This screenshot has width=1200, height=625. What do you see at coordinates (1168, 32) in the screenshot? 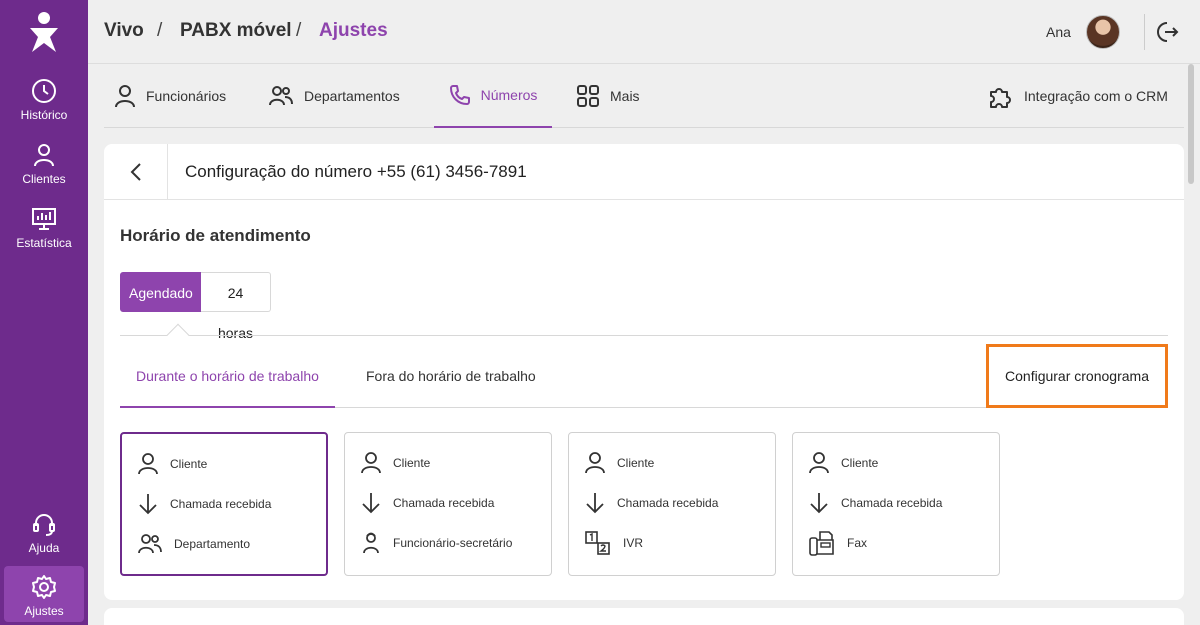
I see `logout-icon` at bounding box center [1168, 32].